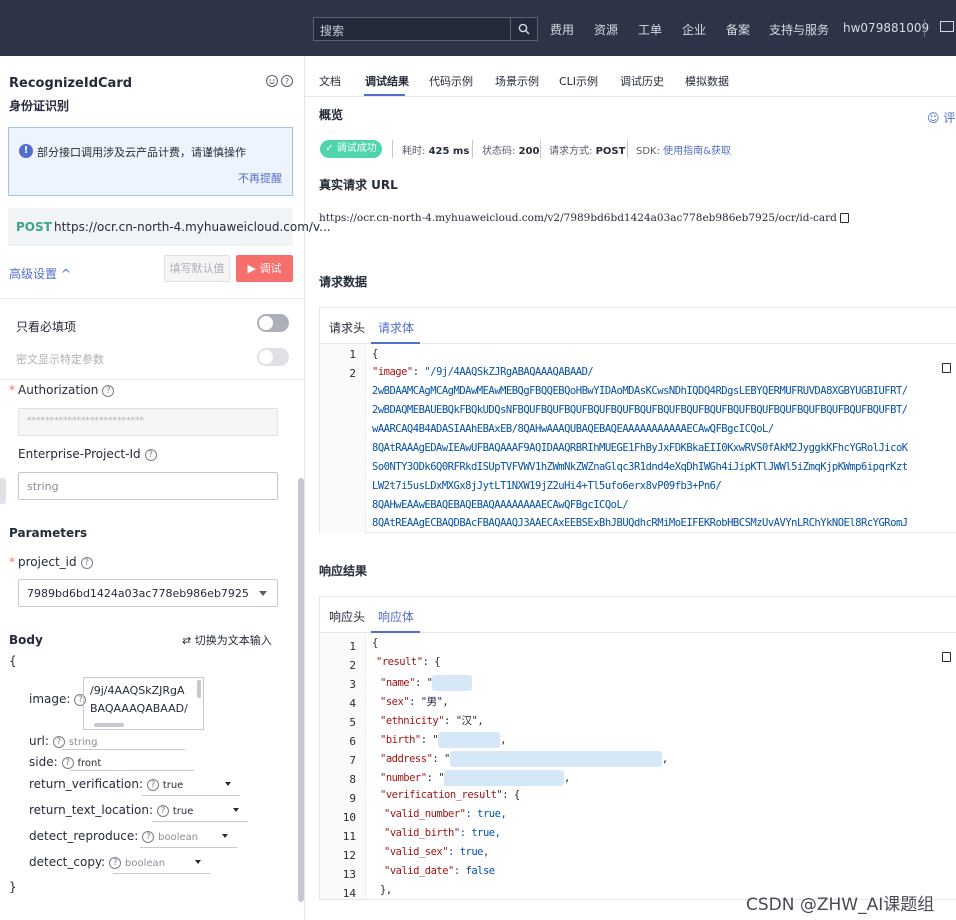  I want to click on fill-default-button: 填写默认值, so click(197, 268).